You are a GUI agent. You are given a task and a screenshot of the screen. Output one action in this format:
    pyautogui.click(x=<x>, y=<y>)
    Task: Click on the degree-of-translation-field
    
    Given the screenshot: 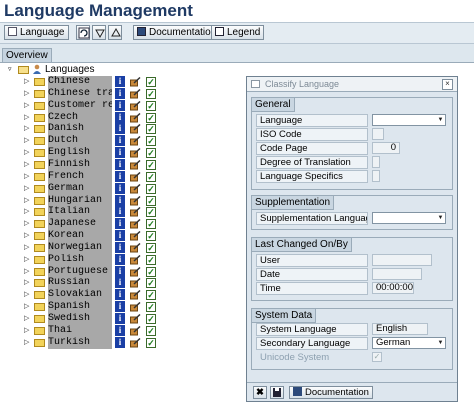 What is the action you would take?
    pyautogui.click(x=376, y=162)
    